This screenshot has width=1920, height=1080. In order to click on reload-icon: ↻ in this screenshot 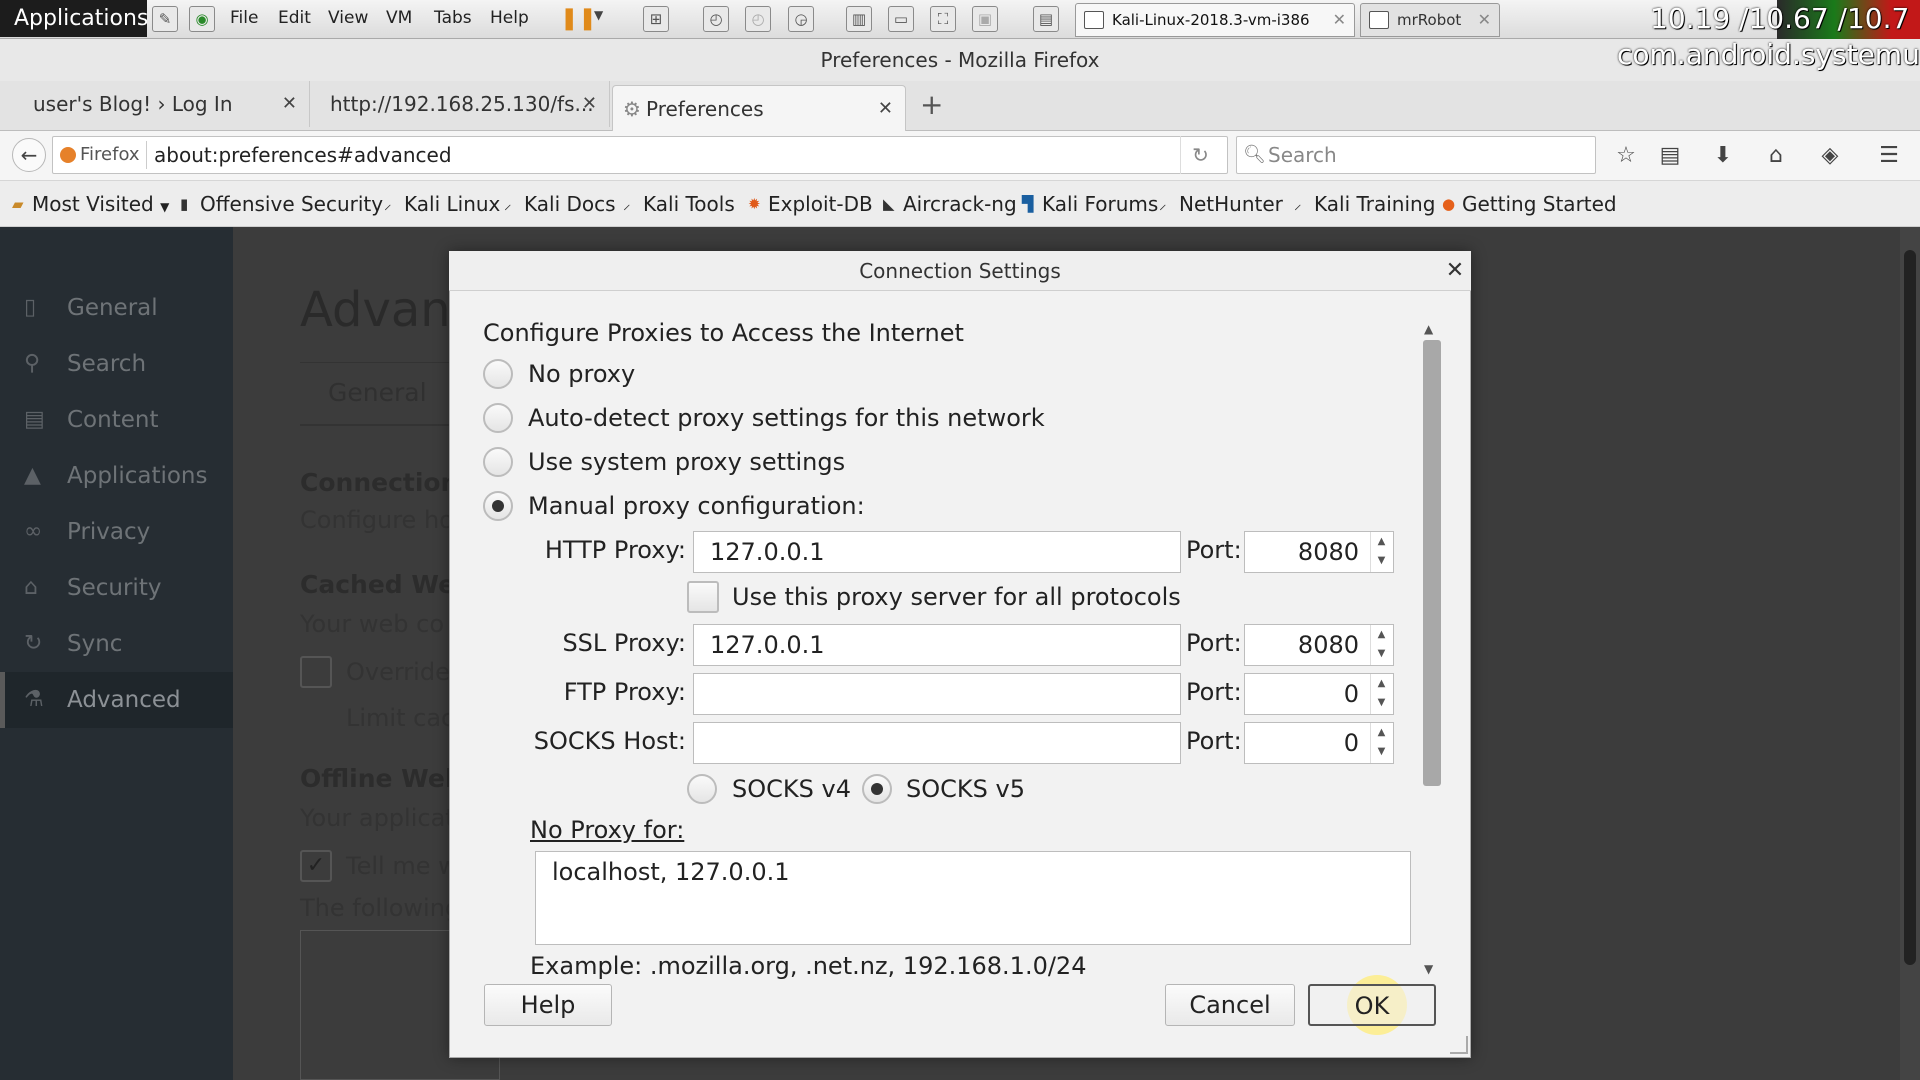, I will do `click(1200, 155)`.